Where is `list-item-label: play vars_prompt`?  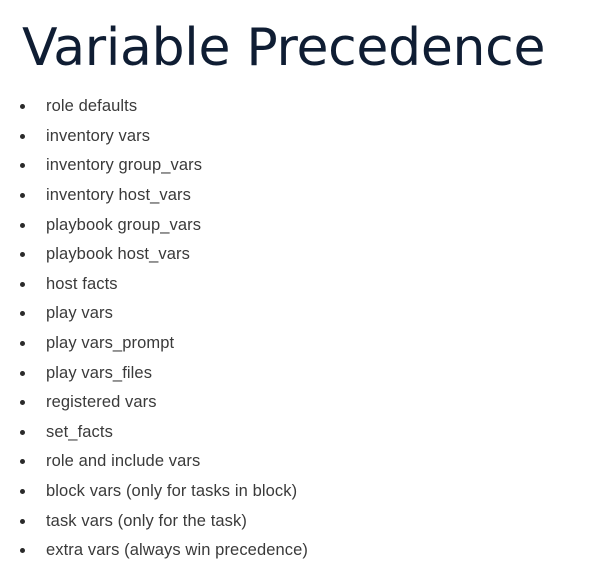 list-item-label: play vars_prompt is located at coordinates (110, 343).